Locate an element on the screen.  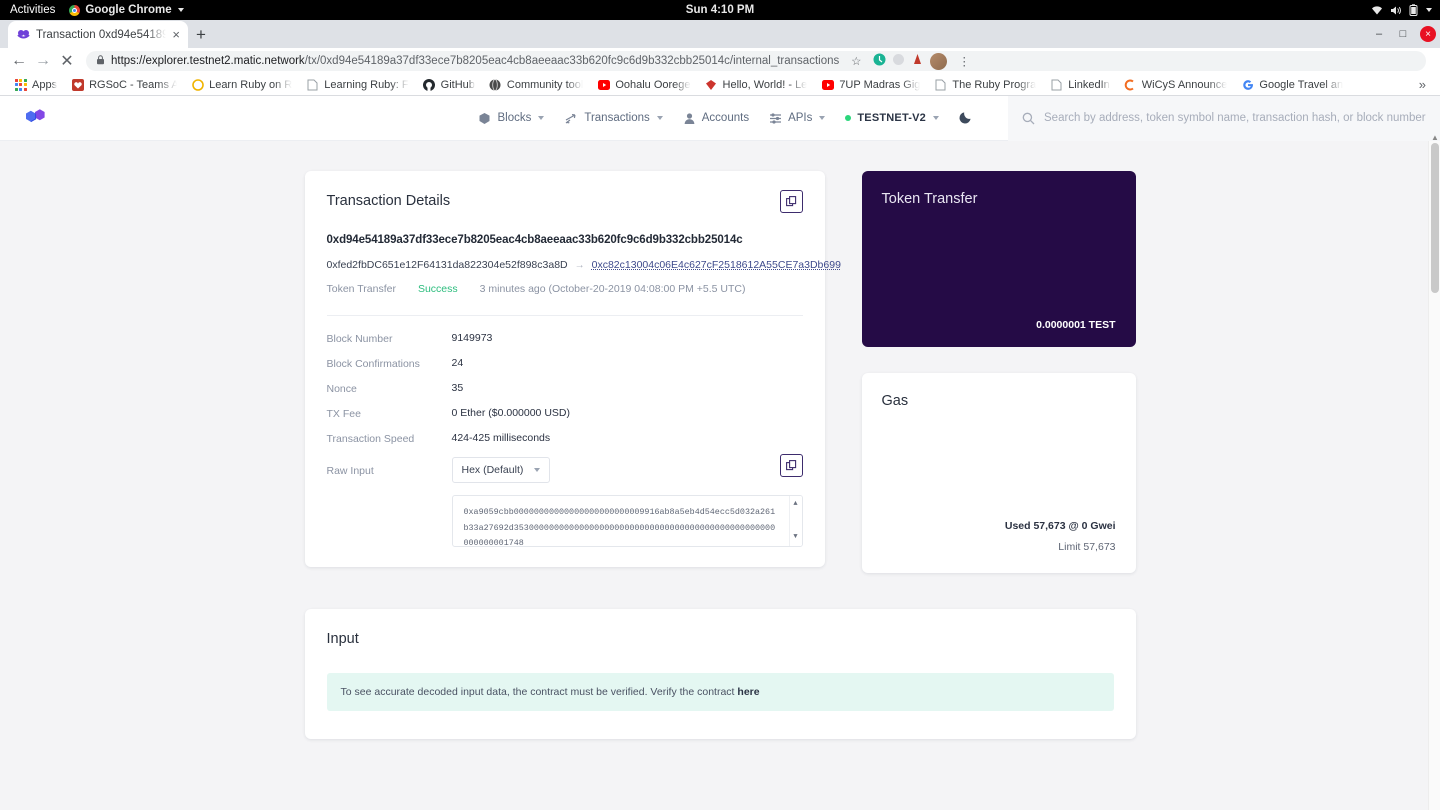
row-key: Raw Input is located at coordinates (350, 470).